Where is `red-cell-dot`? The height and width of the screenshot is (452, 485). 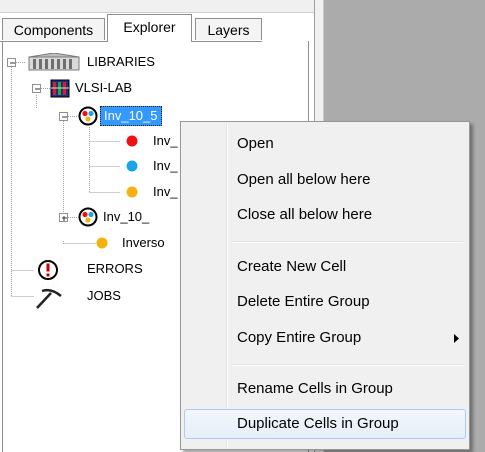 red-cell-dot is located at coordinates (132, 141).